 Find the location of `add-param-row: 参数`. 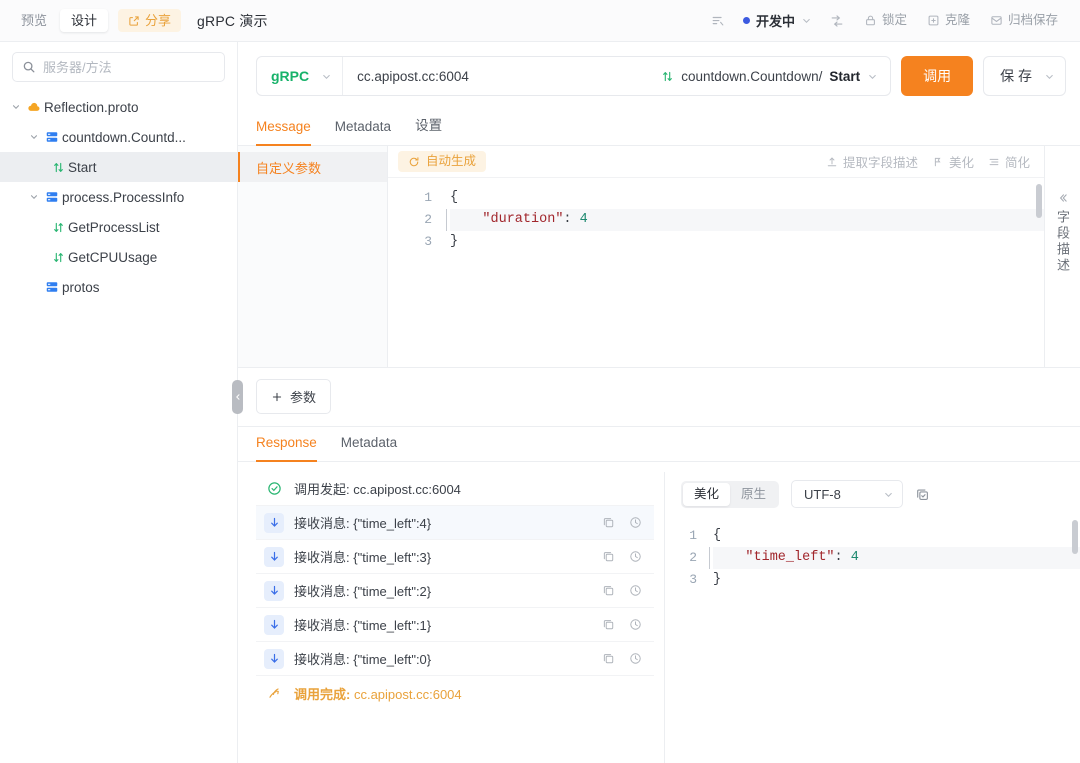

add-param-row: 参数 is located at coordinates (659, 397).